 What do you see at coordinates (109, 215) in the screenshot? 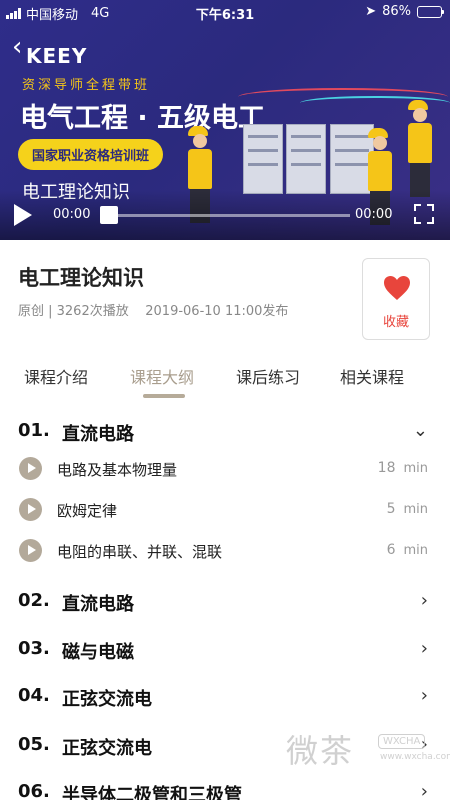
I see `progress-knob` at bounding box center [109, 215].